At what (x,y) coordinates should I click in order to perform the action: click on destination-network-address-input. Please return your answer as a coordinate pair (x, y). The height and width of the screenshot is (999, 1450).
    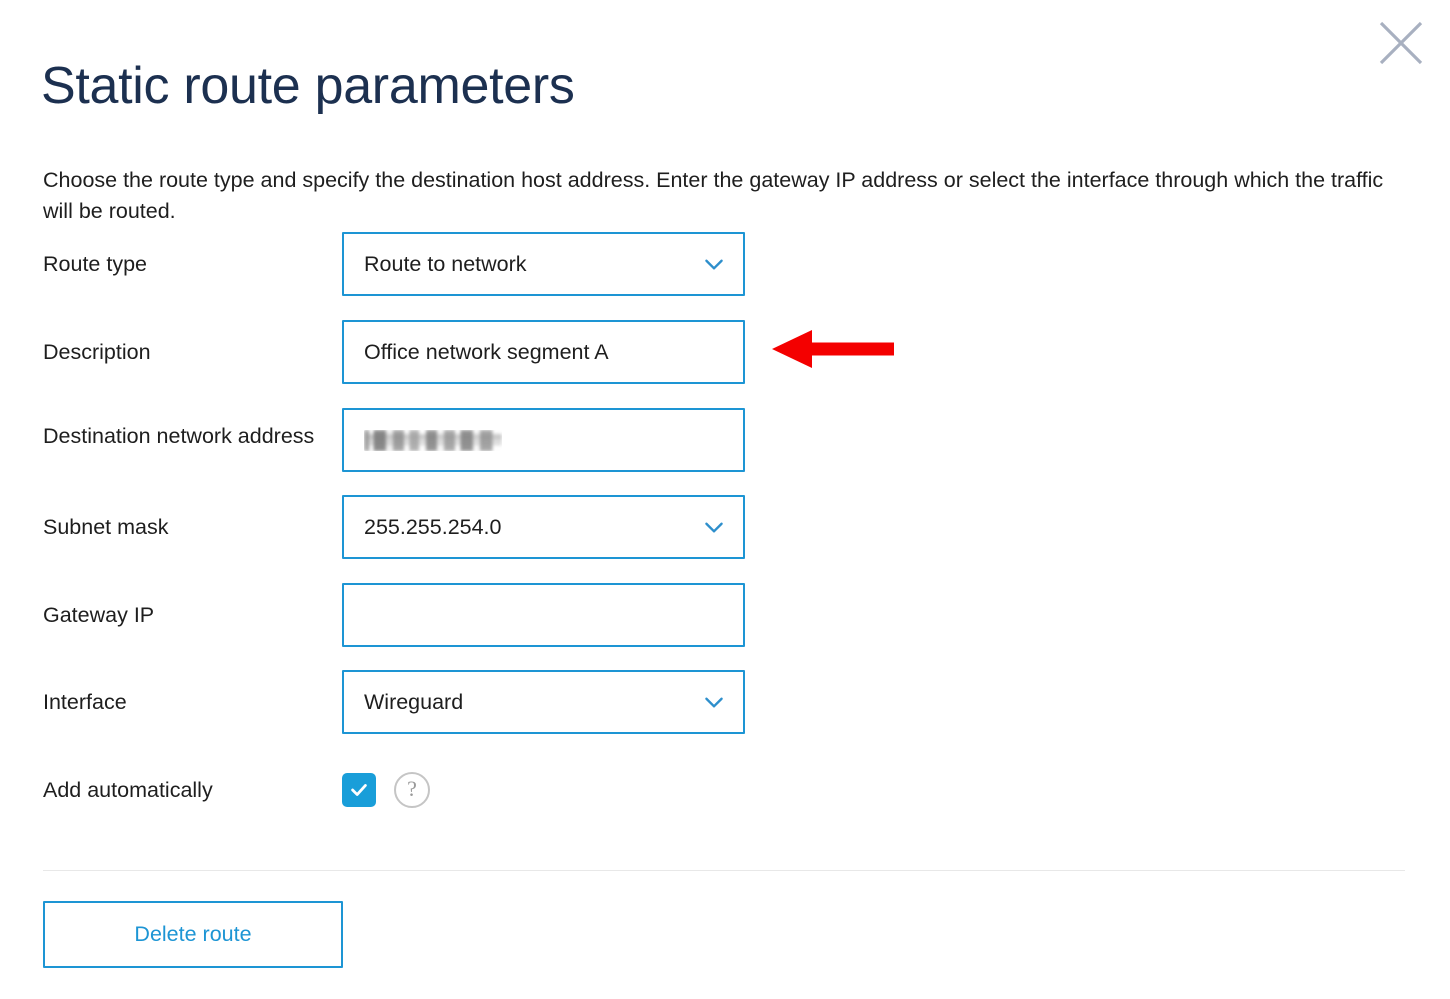
    Looking at the image, I should click on (543, 440).